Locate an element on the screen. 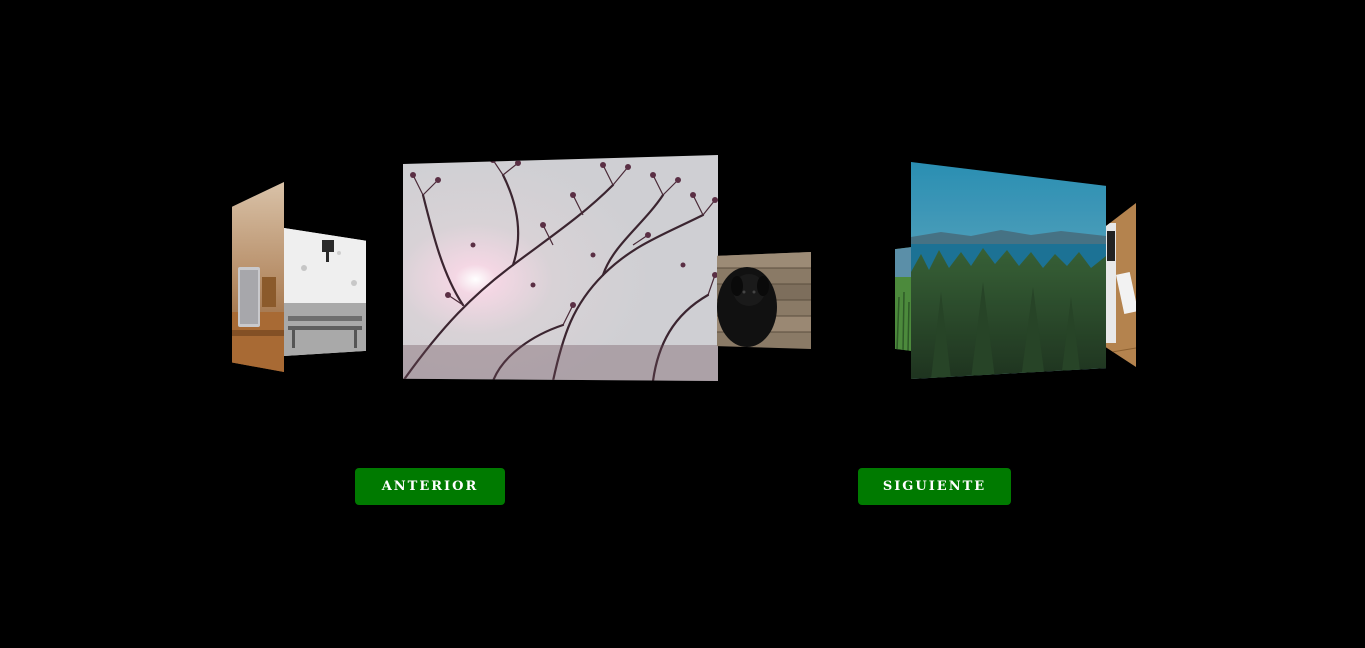 This screenshot has height=648, width=1365. grass-image is located at coordinates (903, 299).